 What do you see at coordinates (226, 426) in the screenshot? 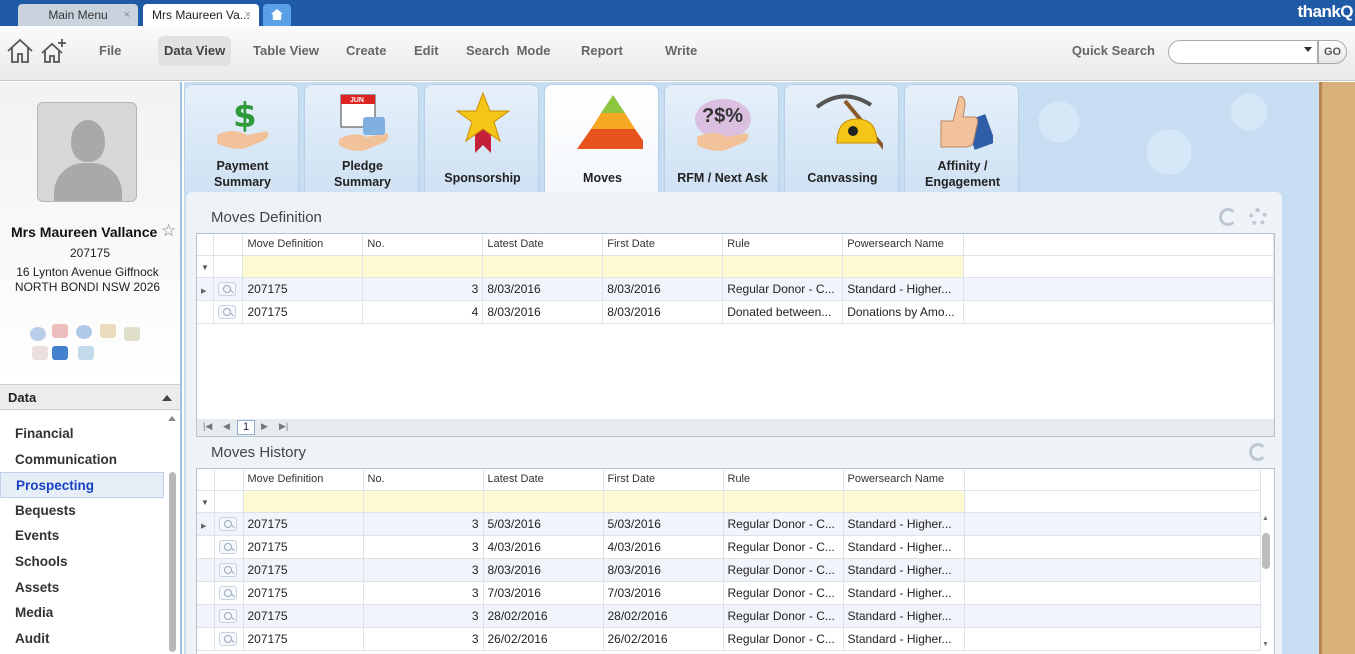
I see `prev-page-icon: ◀` at bounding box center [226, 426].